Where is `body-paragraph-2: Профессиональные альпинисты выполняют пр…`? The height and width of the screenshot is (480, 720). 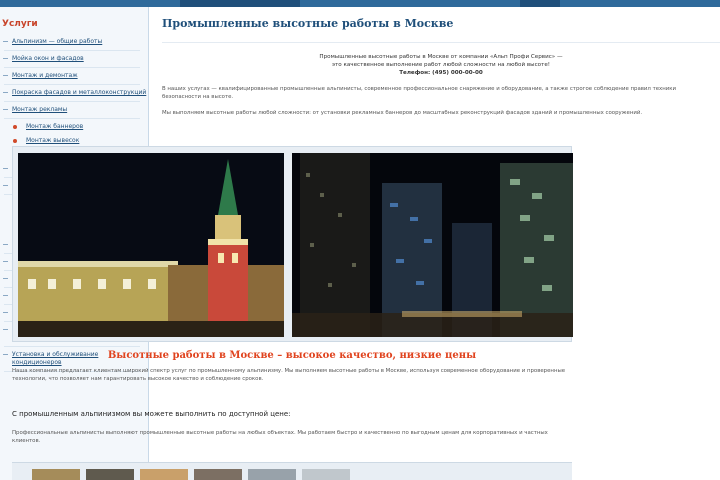
body-paragraph-2: Профессиональные альпинисты выполняют пр… is located at coordinates (280, 437).